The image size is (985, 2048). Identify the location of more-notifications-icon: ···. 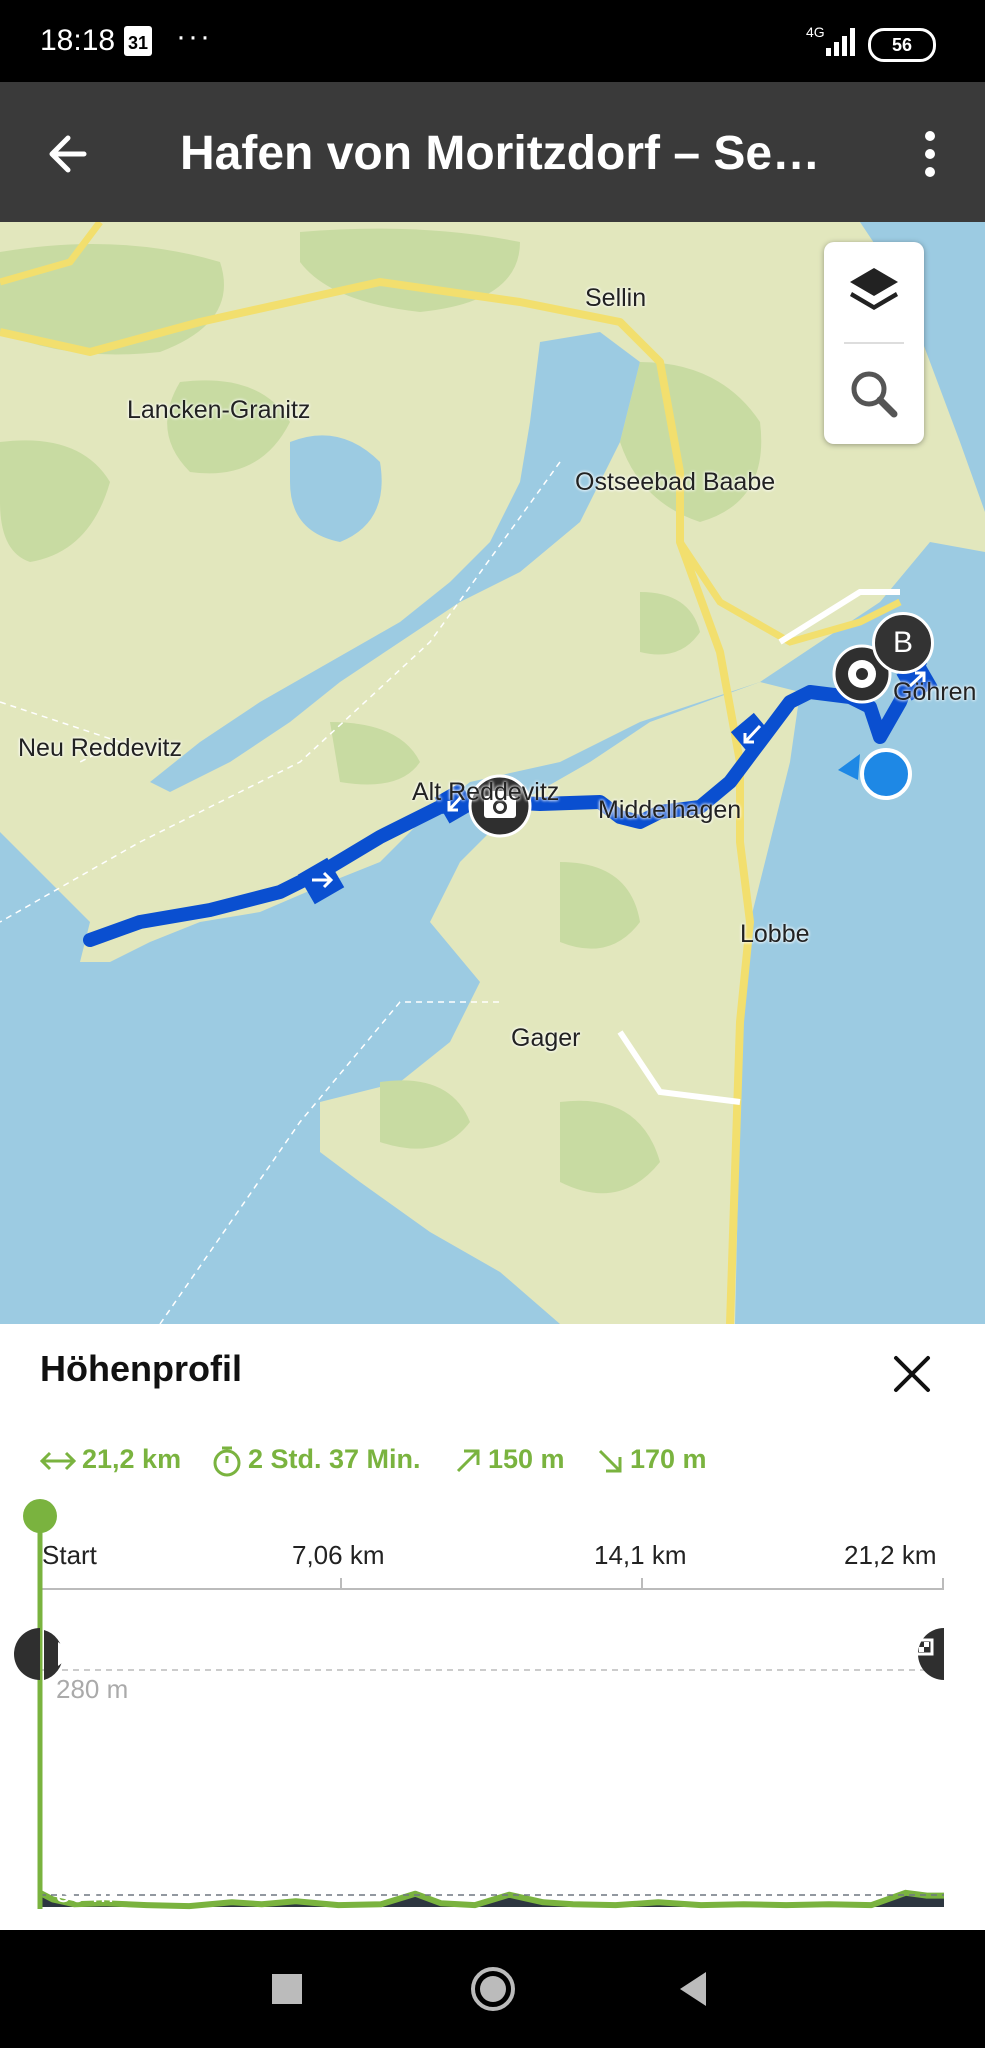
(194, 36).